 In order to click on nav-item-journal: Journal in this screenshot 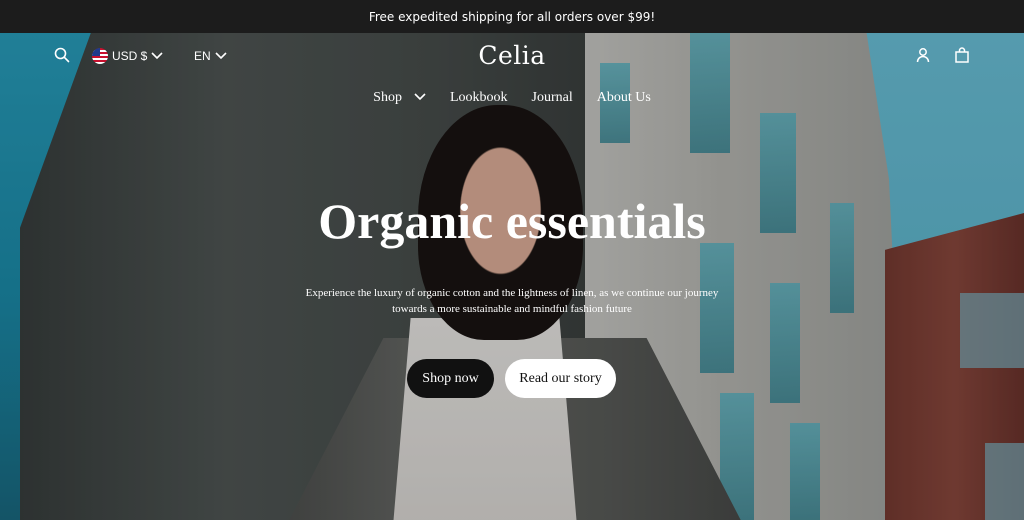, I will do `click(552, 98)`.